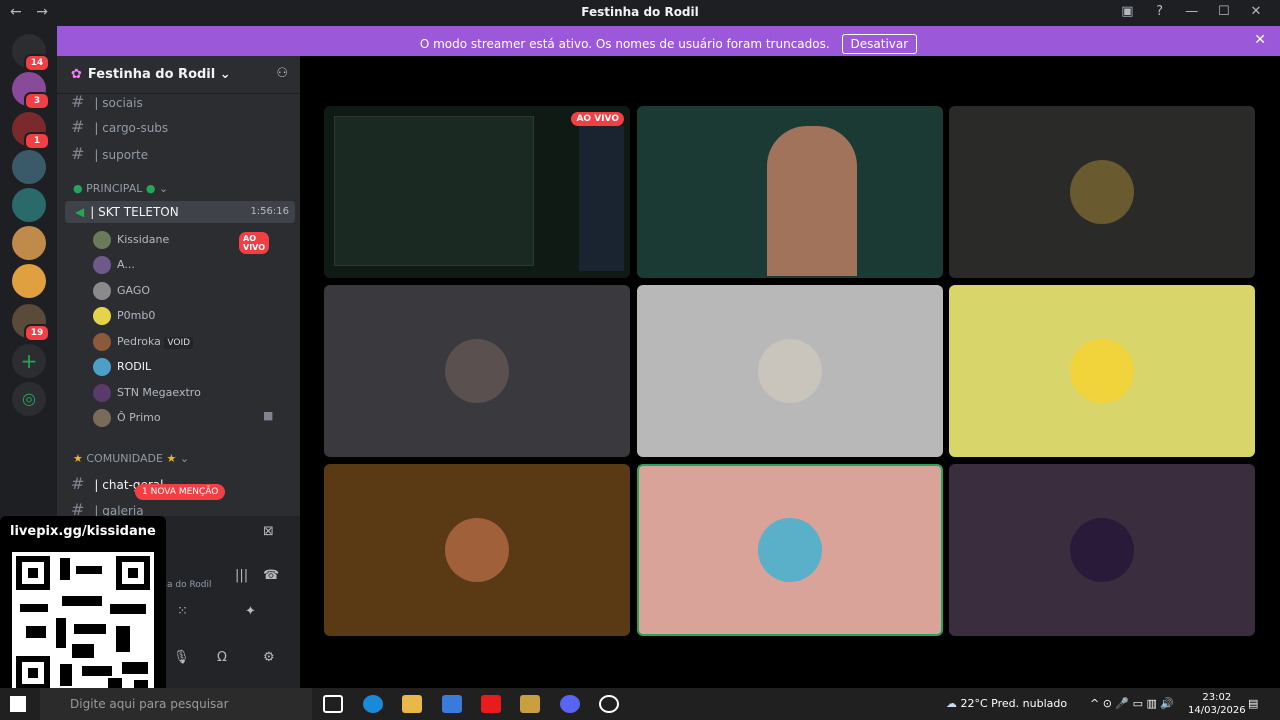 The image size is (1280, 720). I want to click on livepix-overlay: livepix.gg/kissidane, so click(83, 609).